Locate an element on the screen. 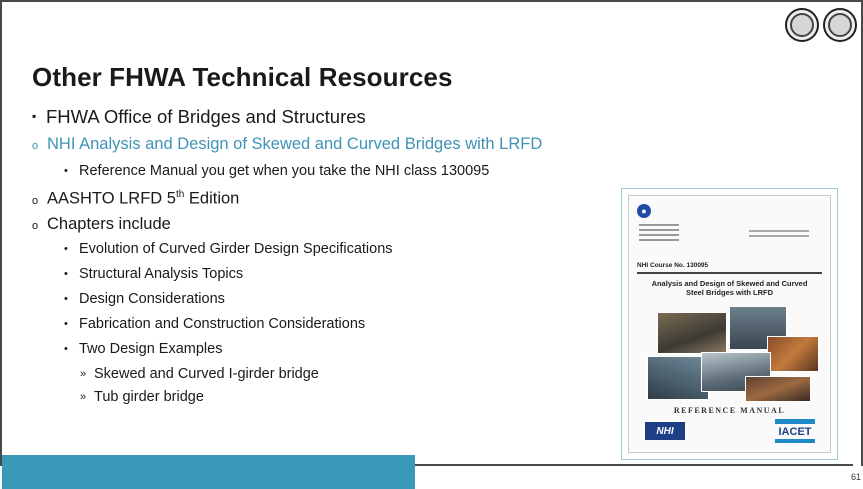 This screenshot has width=863, height=489. bullet-level1: ▪ FHWA Office of Bridges and Structures is located at coordinates (199, 117).